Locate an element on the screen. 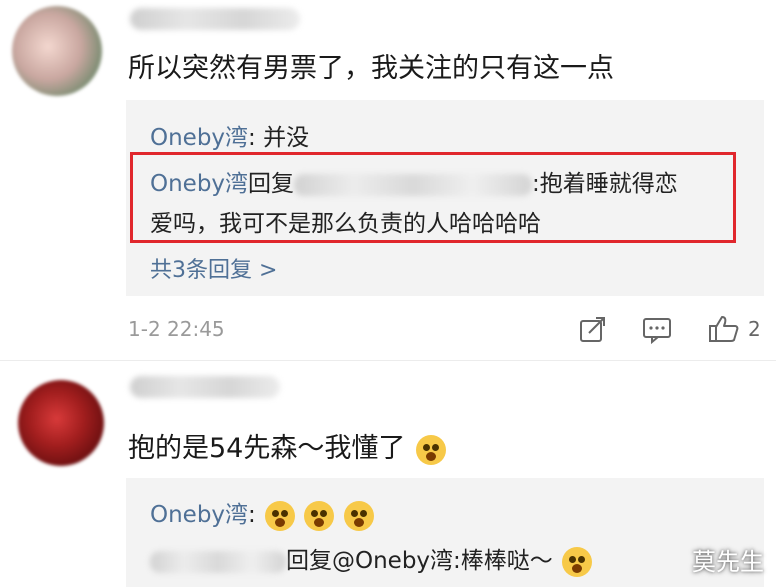 The height and width of the screenshot is (587, 776). shocked-emoji-icon is located at coordinates (430, 449).